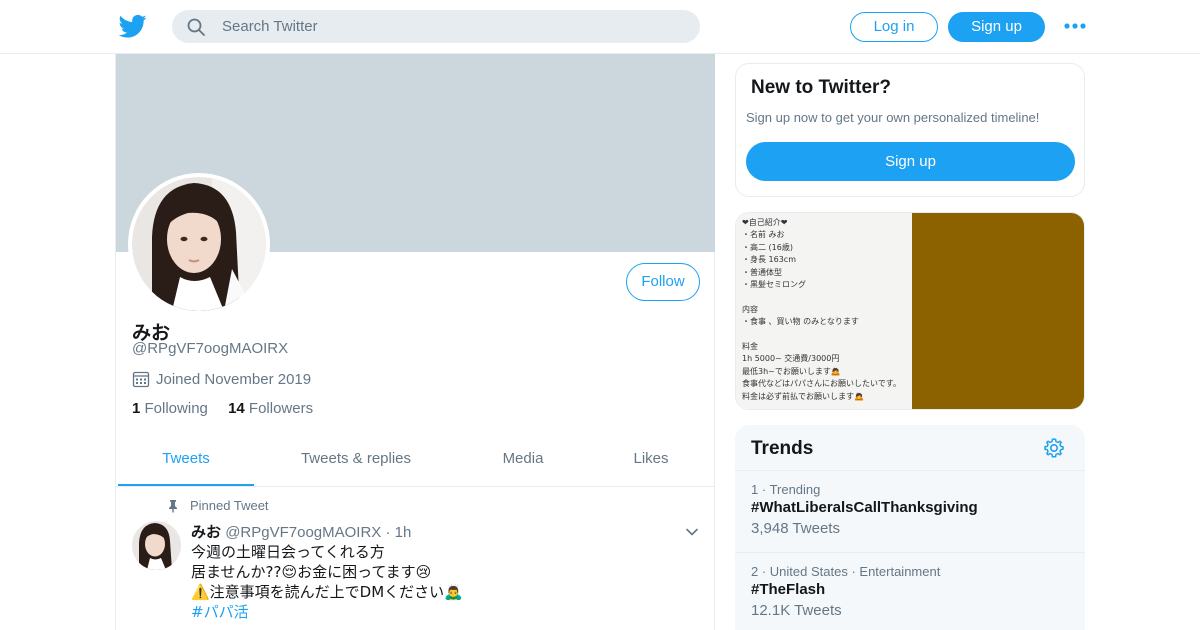  I want to click on media-line: ・黒髪セミロング, so click(774, 285).